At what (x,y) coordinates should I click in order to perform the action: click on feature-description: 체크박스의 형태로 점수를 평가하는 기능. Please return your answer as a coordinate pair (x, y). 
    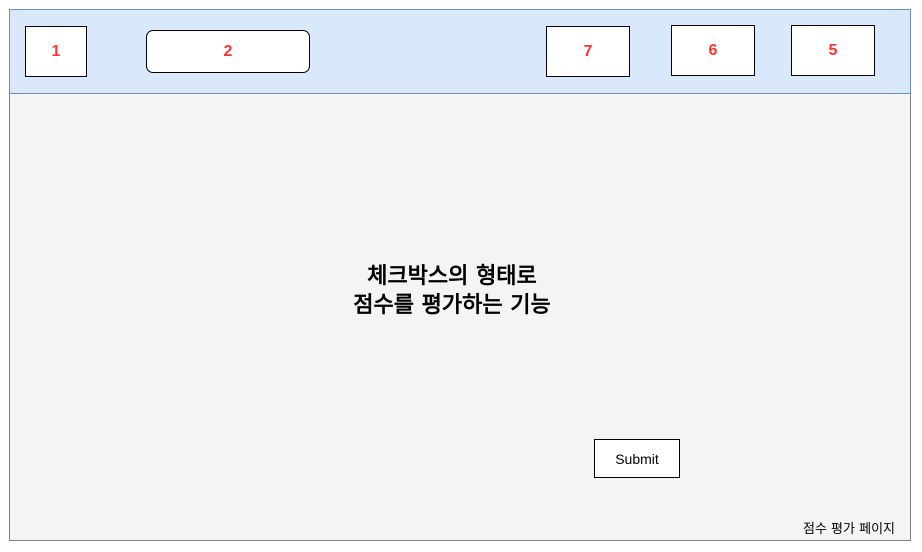
    Looking at the image, I should click on (452, 291).